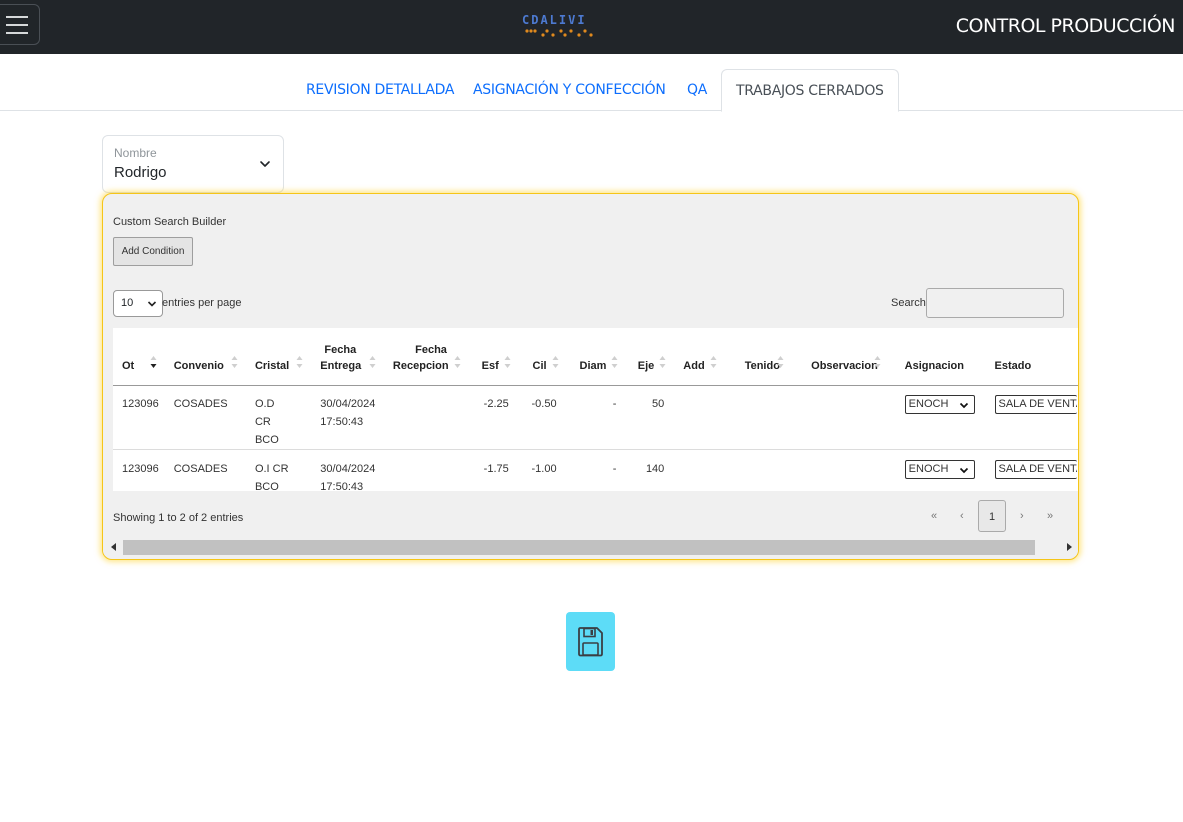  What do you see at coordinates (380, 90) in the screenshot?
I see `tab-revision-detallada: REVISION DETALLADA` at bounding box center [380, 90].